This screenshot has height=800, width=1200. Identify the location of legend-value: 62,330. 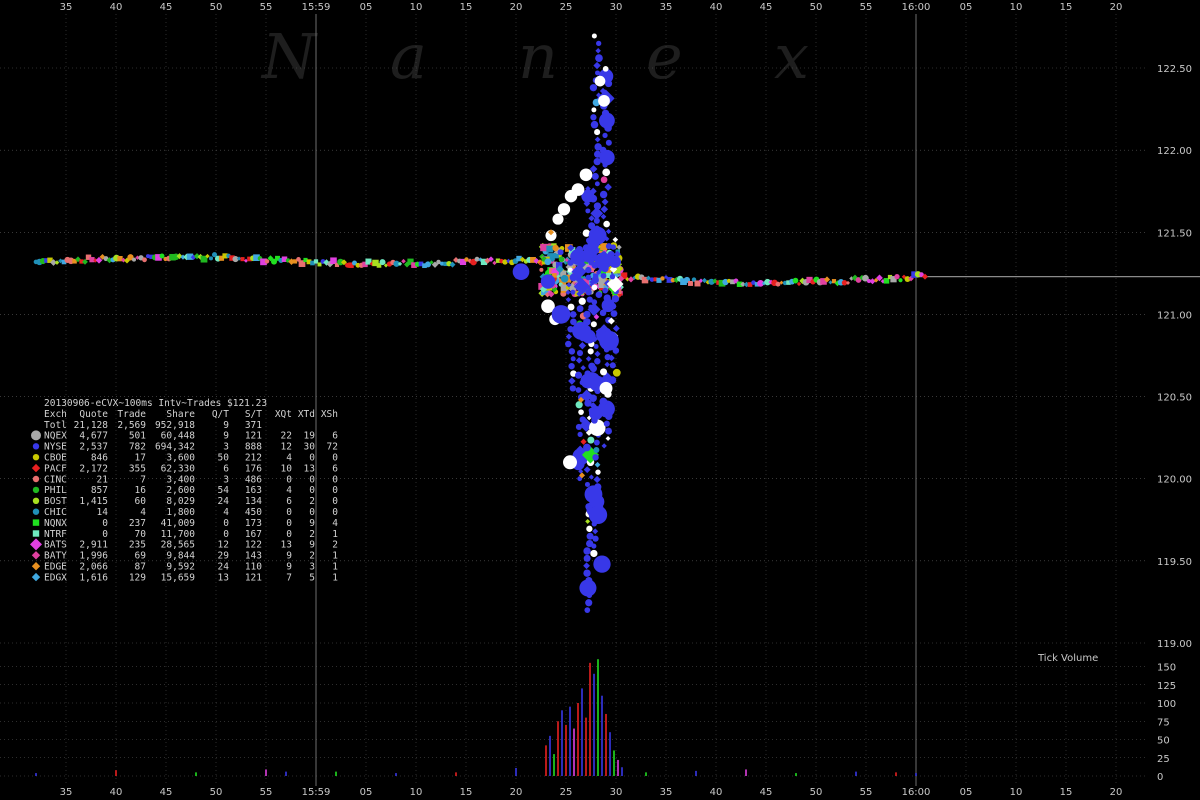
(178, 468).